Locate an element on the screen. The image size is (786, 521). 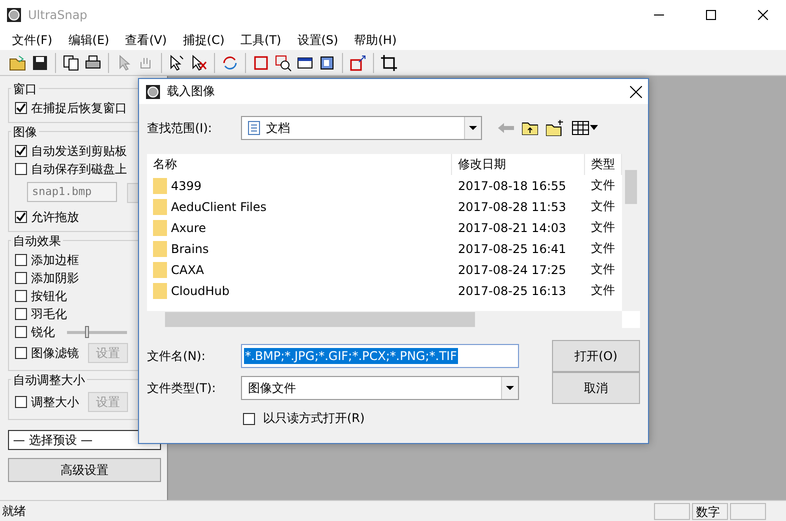
zoom-region-icon is located at coordinates (283, 62).